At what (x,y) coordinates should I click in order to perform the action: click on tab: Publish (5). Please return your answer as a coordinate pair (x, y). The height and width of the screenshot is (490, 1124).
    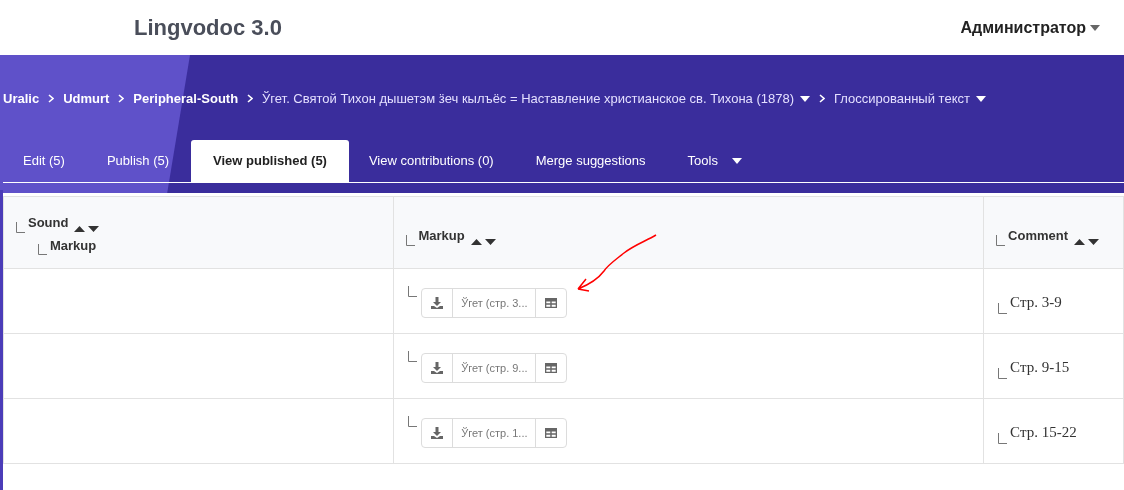
    Looking at the image, I should click on (138, 160).